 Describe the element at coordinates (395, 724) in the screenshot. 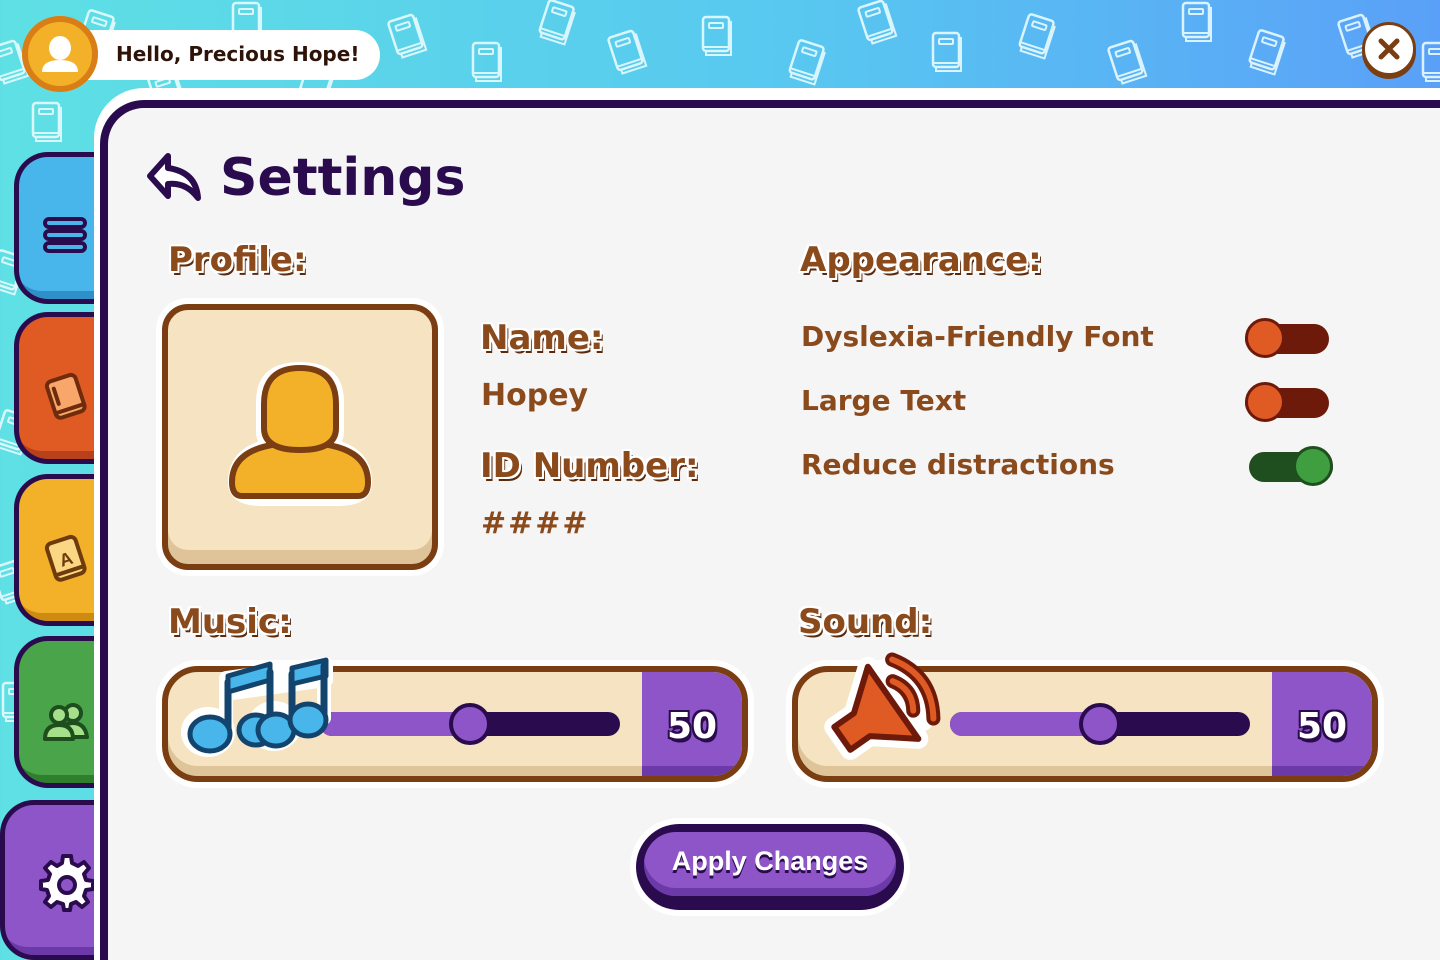

I see `music-slider-fill` at that location.